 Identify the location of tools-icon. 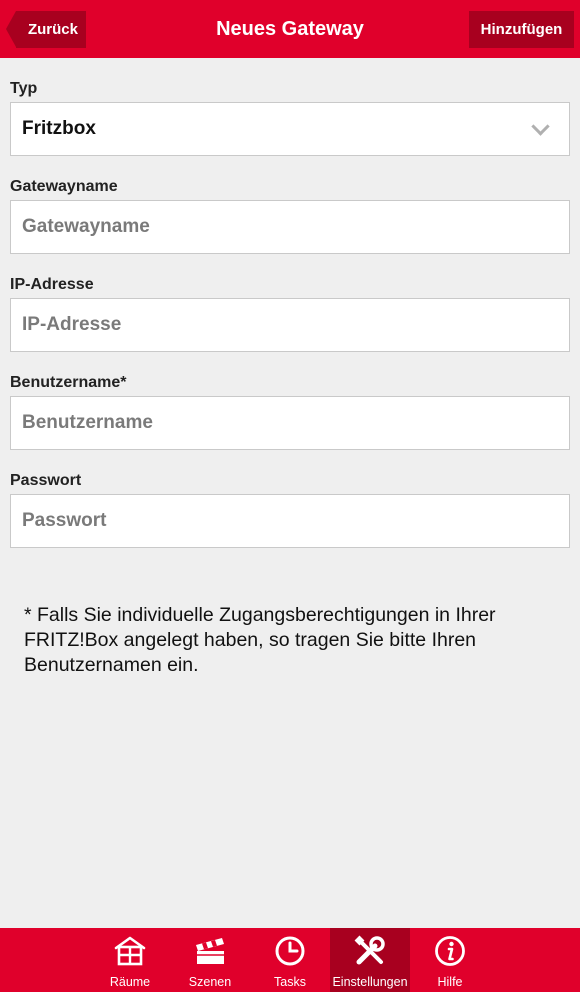
(369, 950).